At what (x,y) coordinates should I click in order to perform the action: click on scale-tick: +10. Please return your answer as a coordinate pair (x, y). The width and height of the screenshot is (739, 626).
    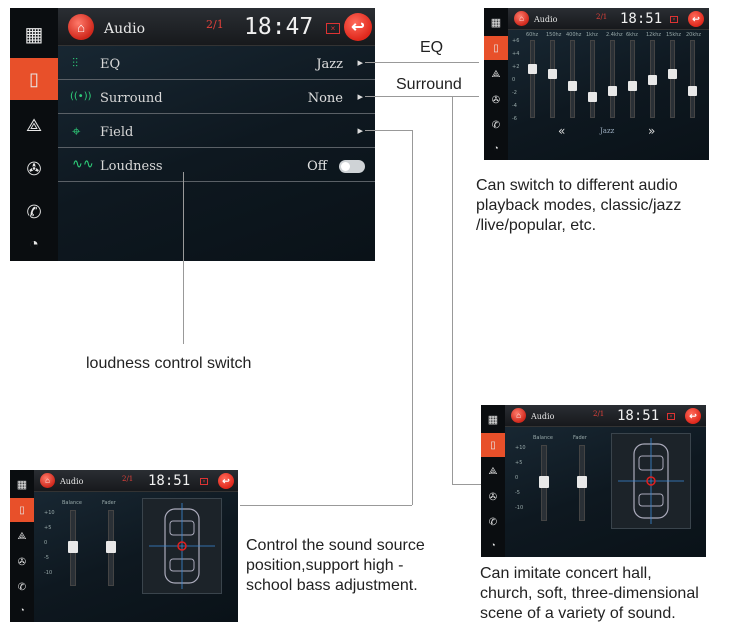
    Looking at the image, I should click on (520, 448).